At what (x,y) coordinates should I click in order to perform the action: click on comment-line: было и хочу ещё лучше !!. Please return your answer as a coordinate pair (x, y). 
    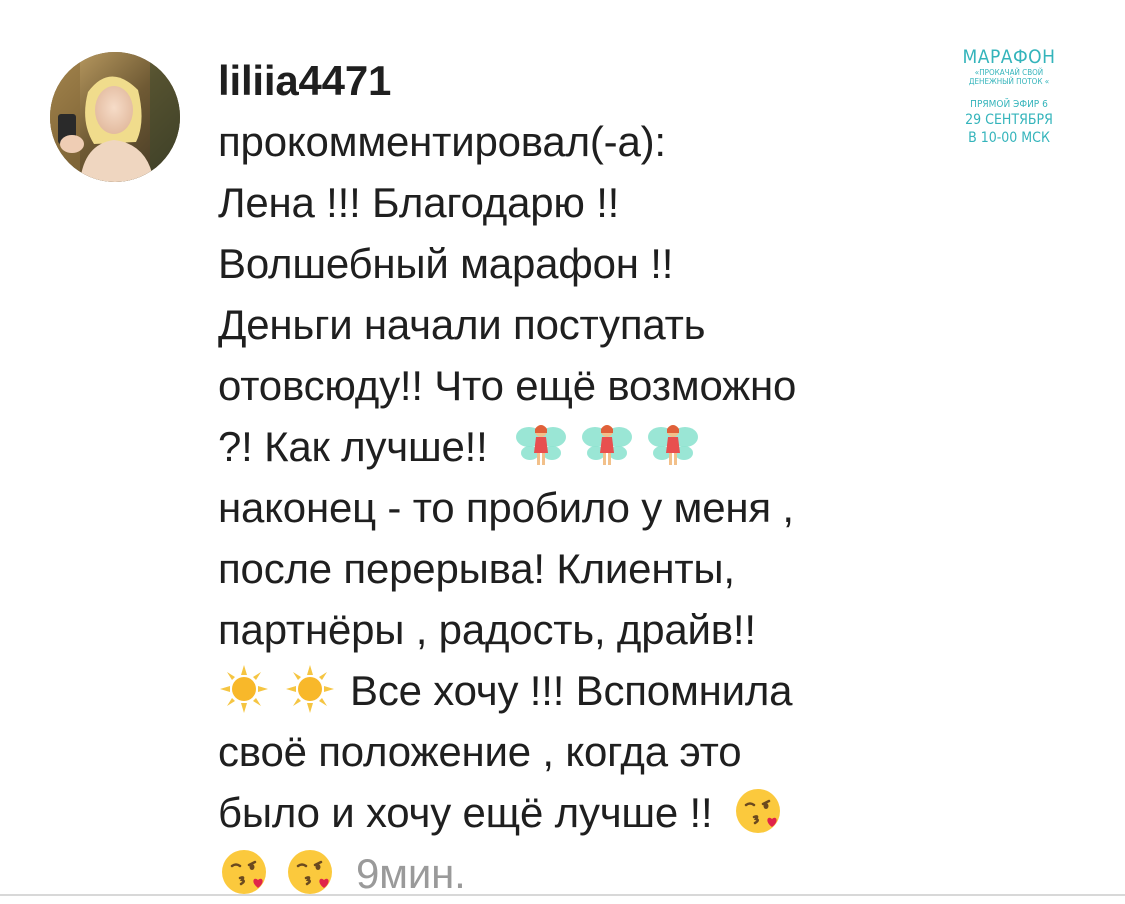
    Looking at the image, I should click on (465, 812).